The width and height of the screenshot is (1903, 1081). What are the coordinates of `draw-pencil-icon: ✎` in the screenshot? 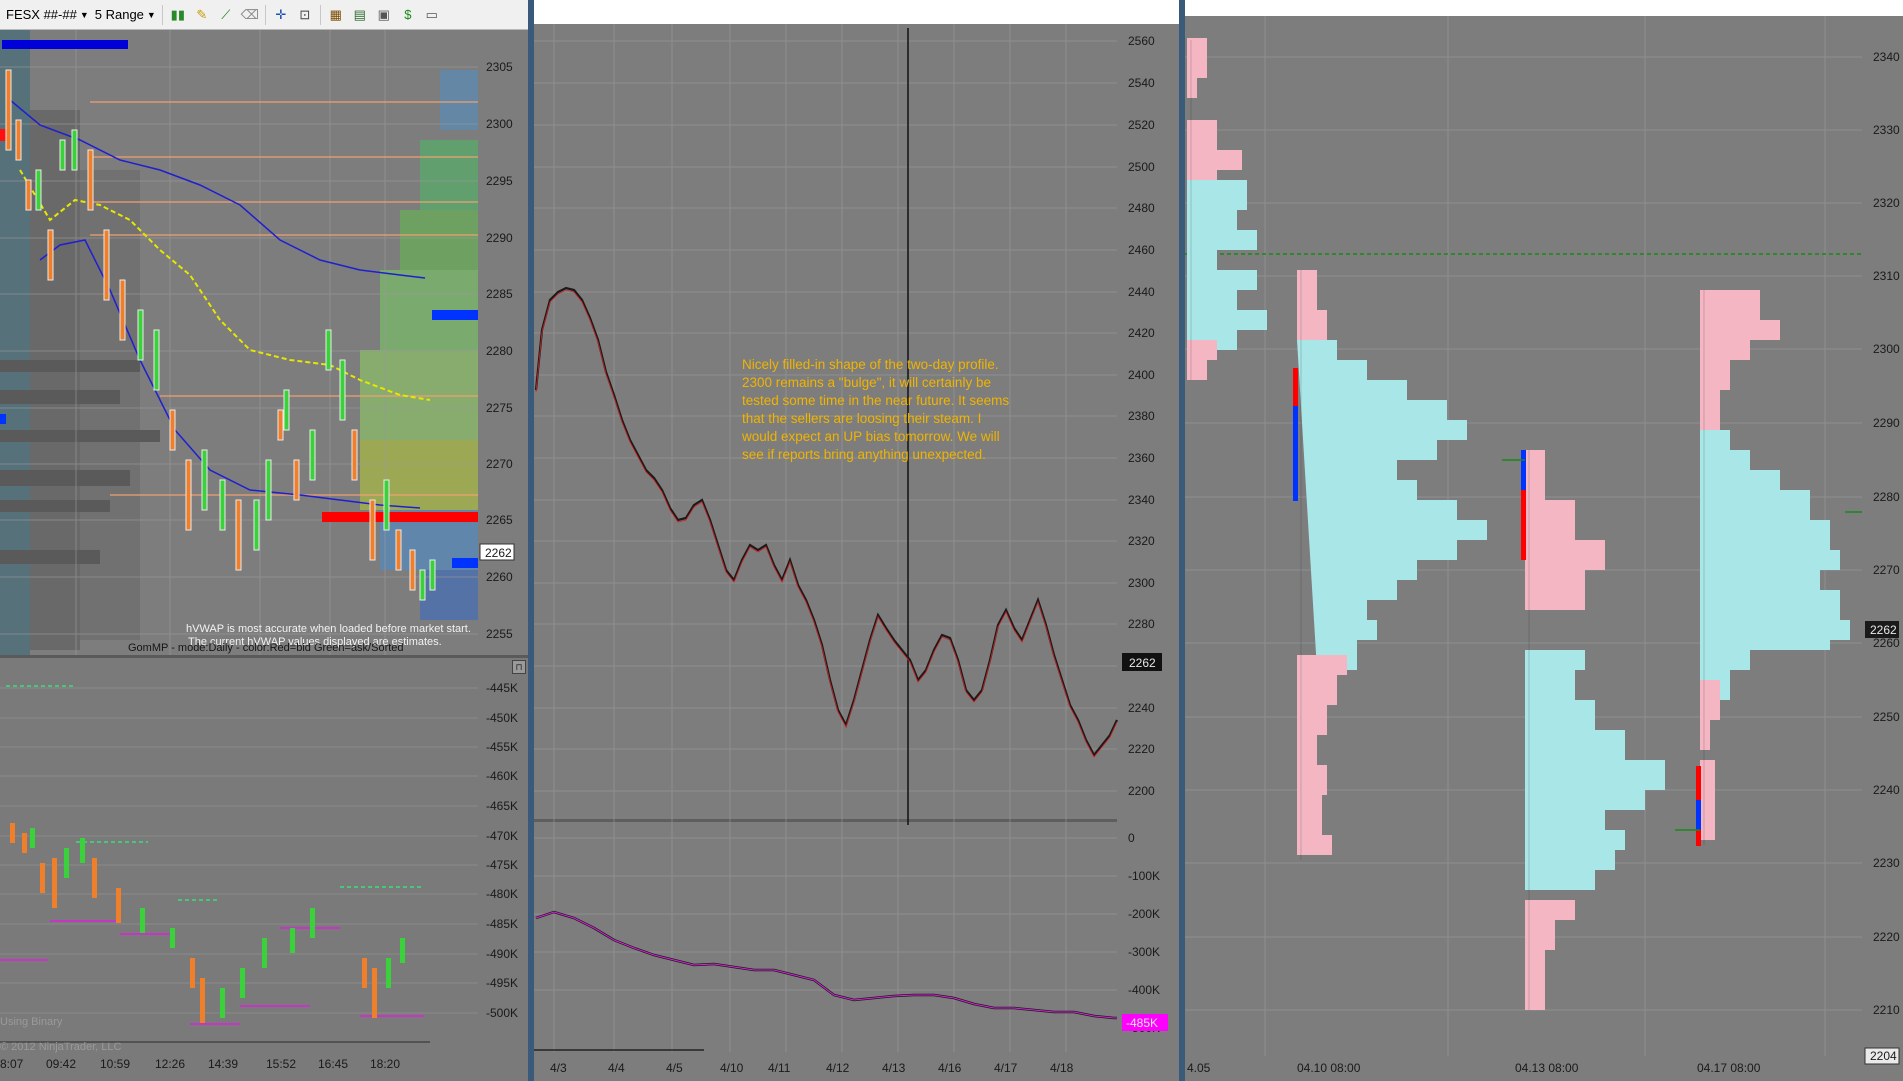 It's located at (202, 15).